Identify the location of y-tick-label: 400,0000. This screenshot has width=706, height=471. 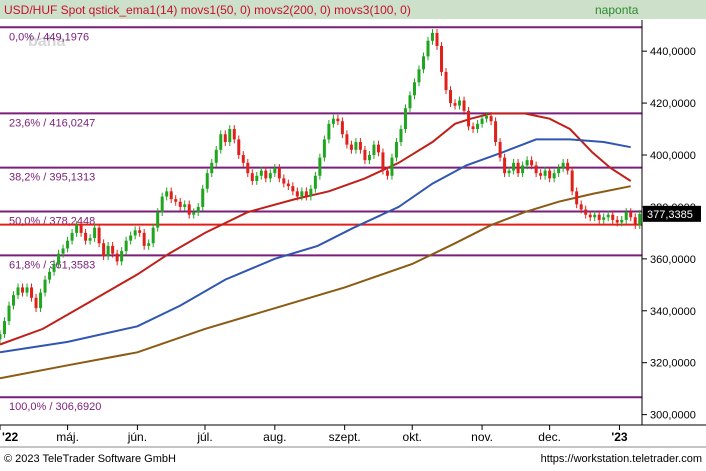
(673, 156).